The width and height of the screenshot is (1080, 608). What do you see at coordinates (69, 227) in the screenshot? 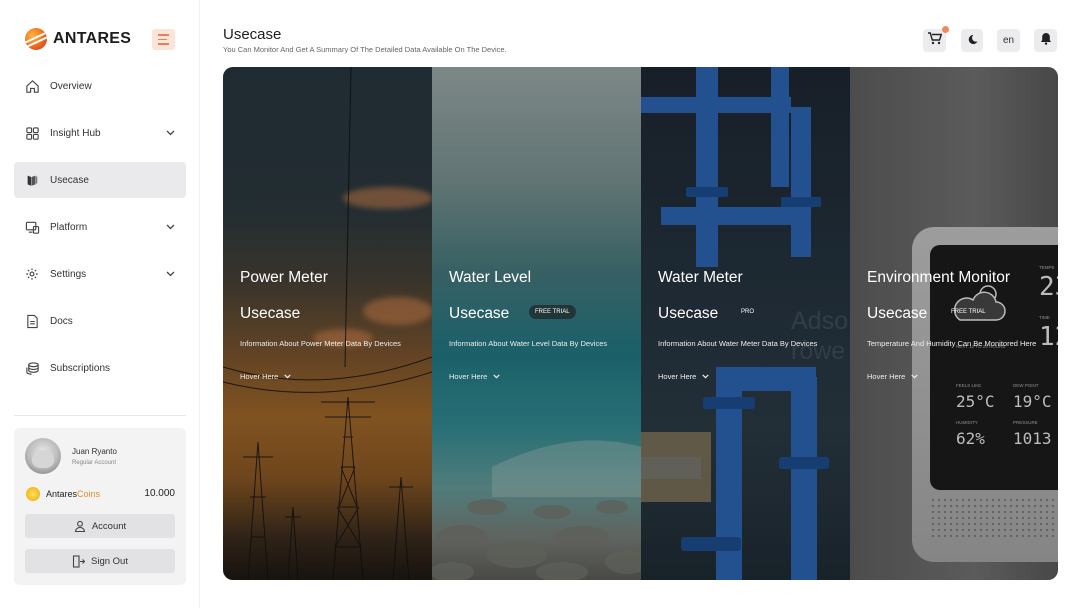
I see `sidebar-item-label: Platform` at bounding box center [69, 227].